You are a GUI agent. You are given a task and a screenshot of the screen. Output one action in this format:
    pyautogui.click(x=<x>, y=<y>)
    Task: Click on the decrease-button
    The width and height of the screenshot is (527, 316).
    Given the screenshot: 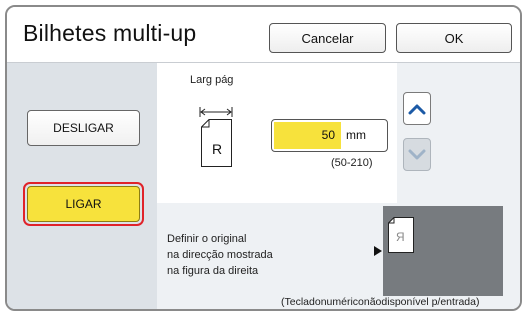 What is the action you would take?
    pyautogui.click(x=417, y=154)
    